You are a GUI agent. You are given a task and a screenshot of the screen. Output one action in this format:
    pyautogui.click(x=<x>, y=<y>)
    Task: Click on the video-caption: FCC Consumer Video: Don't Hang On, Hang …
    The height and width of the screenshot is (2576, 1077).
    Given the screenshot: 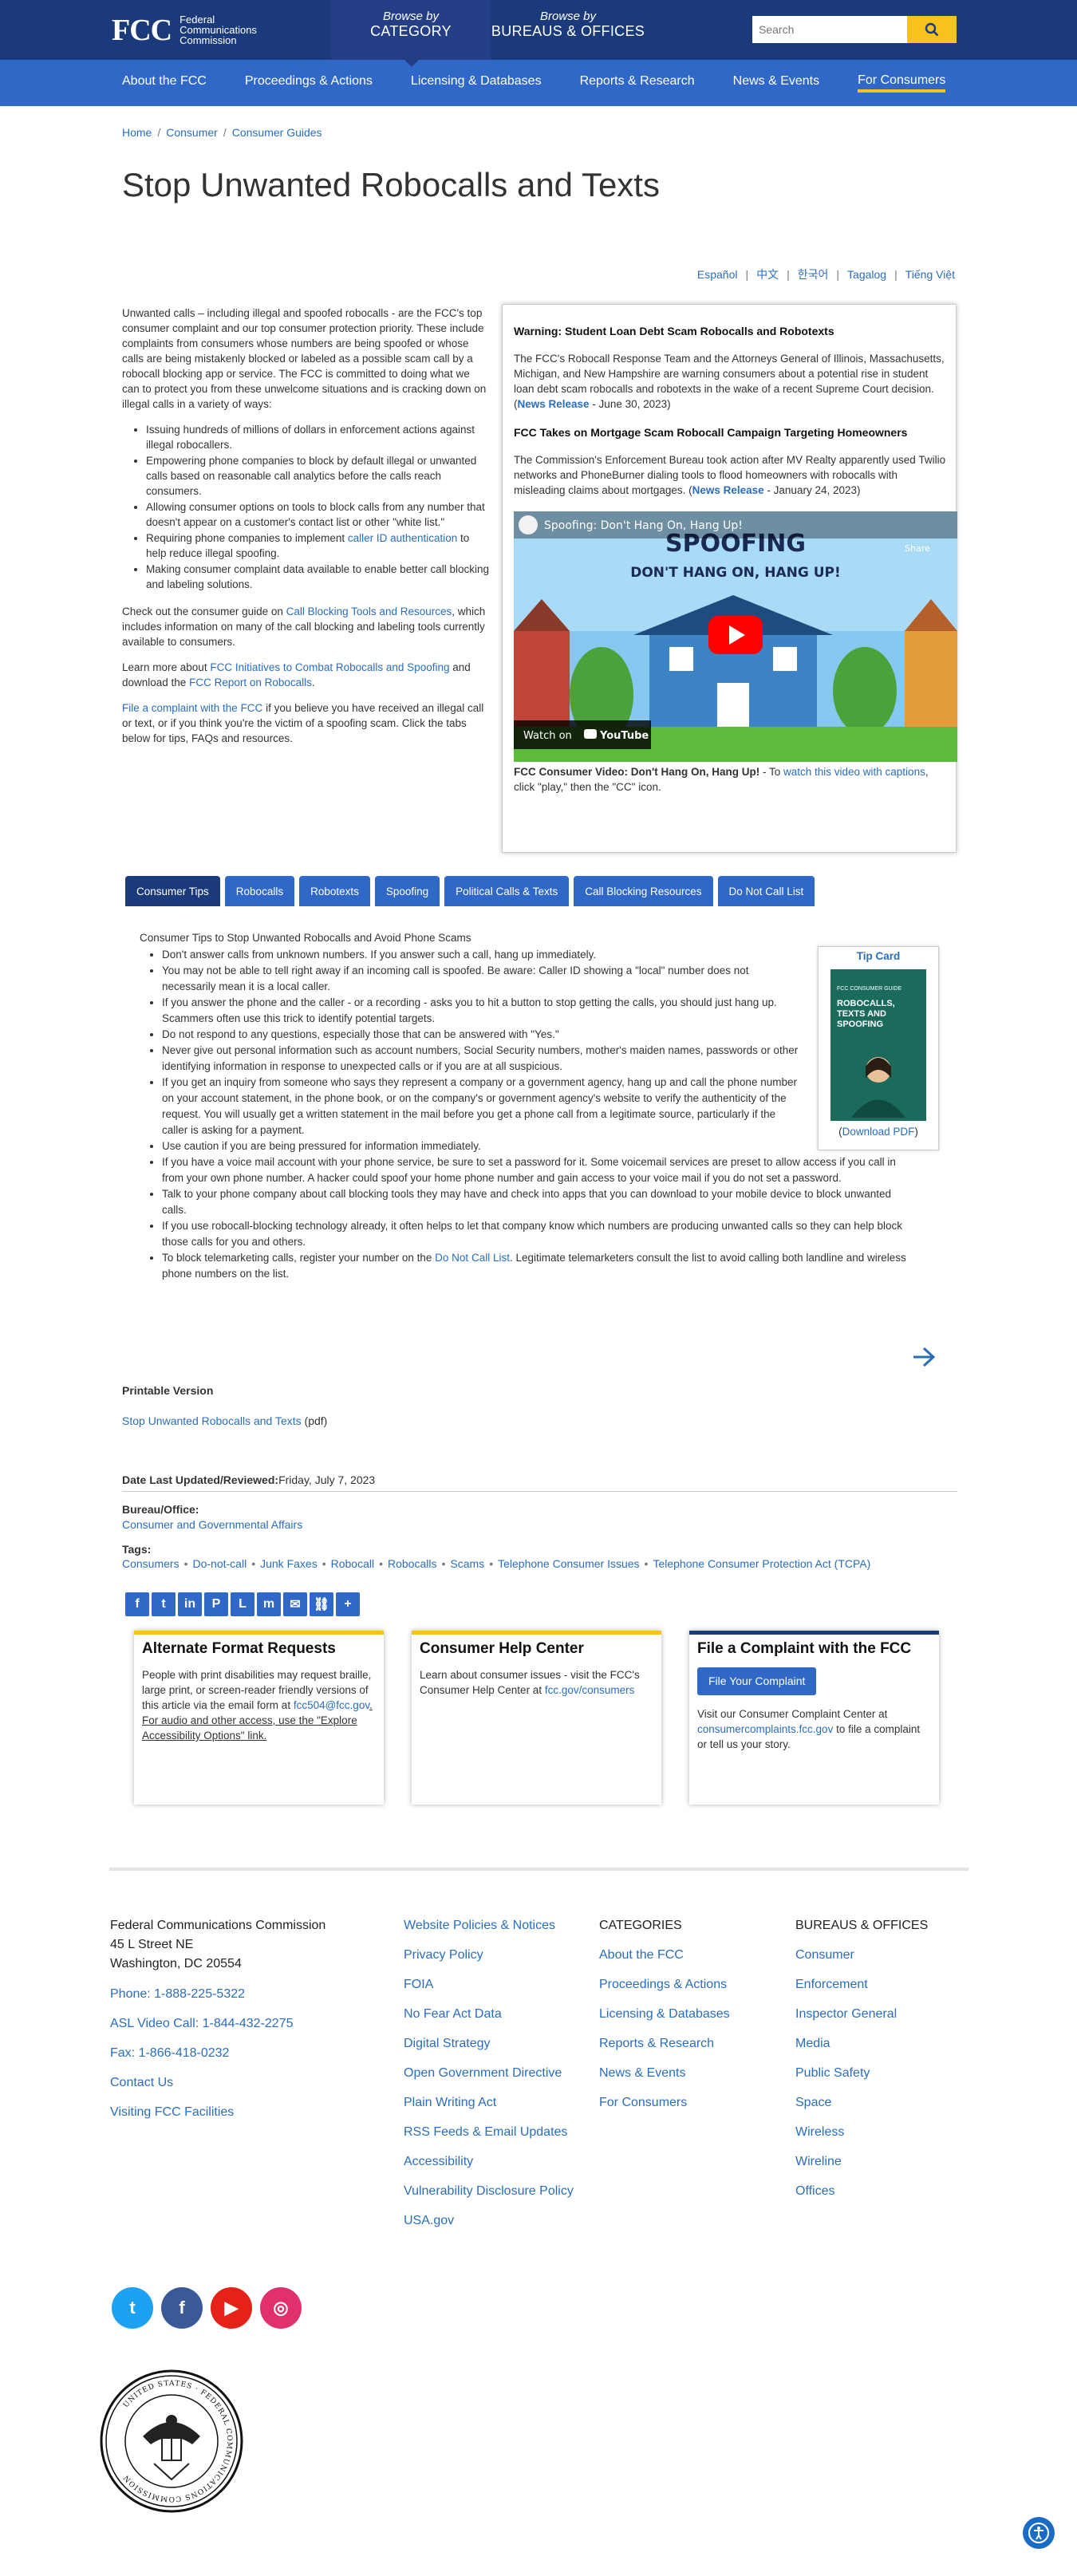 What is the action you would take?
    pyautogui.click(x=721, y=779)
    